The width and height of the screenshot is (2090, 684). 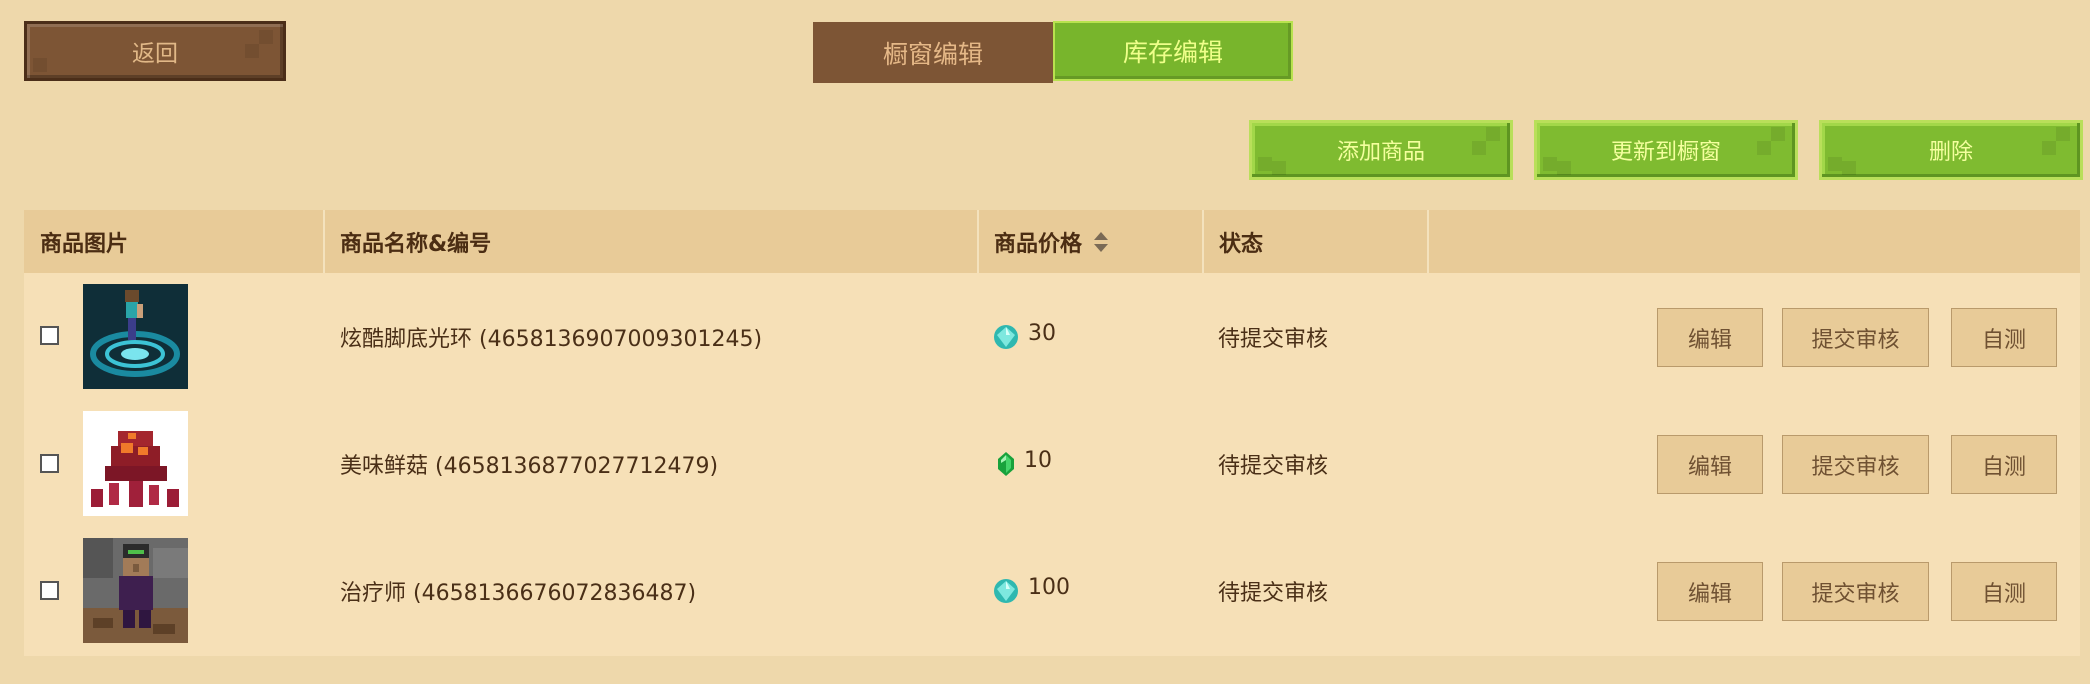 What do you see at coordinates (84, 244) in the screenshot?
I see `header-image-label: 商品图片` at bounding box center [84, 244].